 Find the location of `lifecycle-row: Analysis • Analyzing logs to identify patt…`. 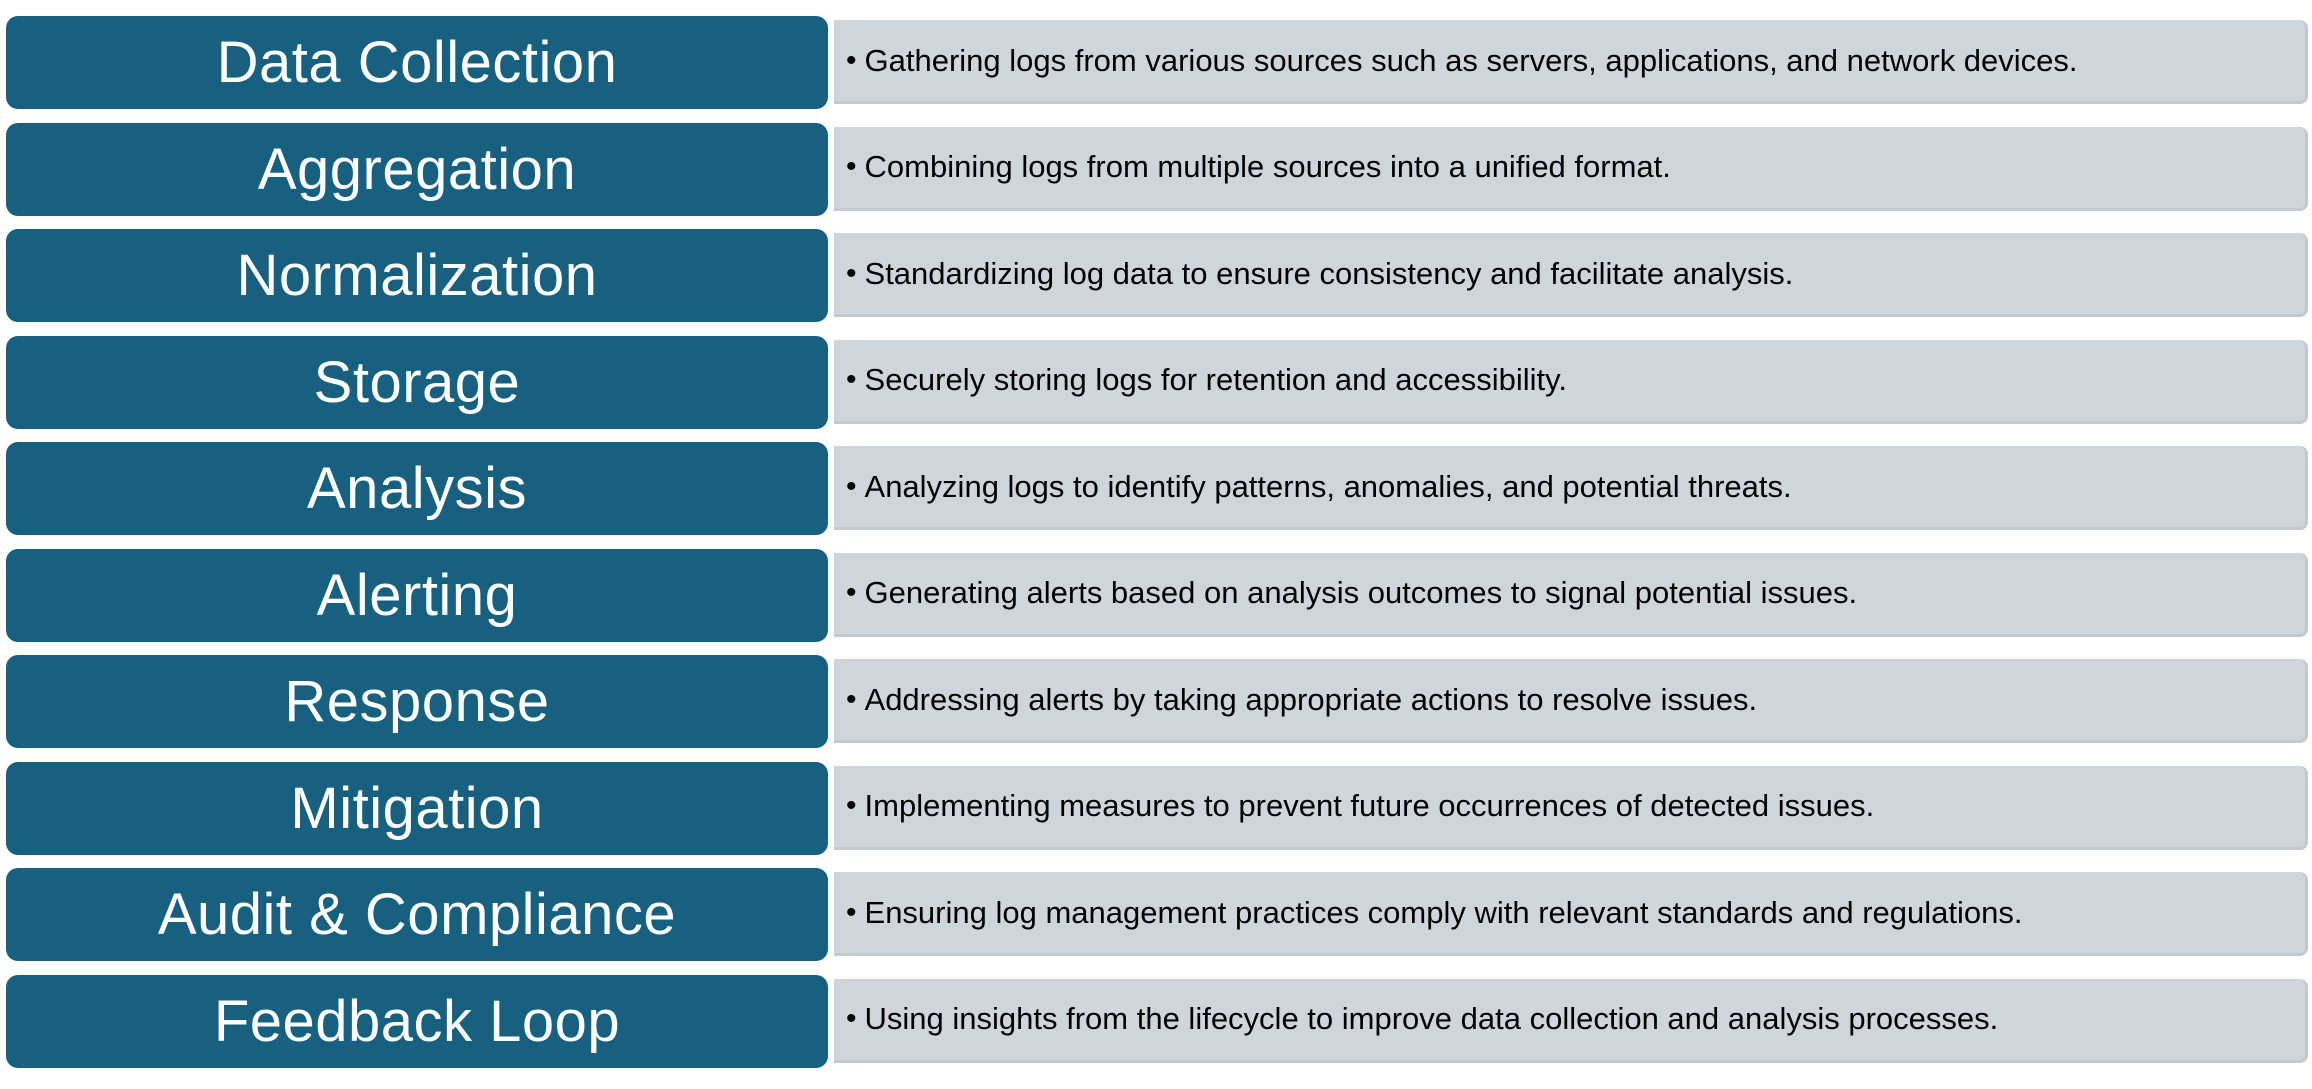

lifecycle-row: Analysis • Analyzing logs to identify patt… is located at coordinates (1156, 490).